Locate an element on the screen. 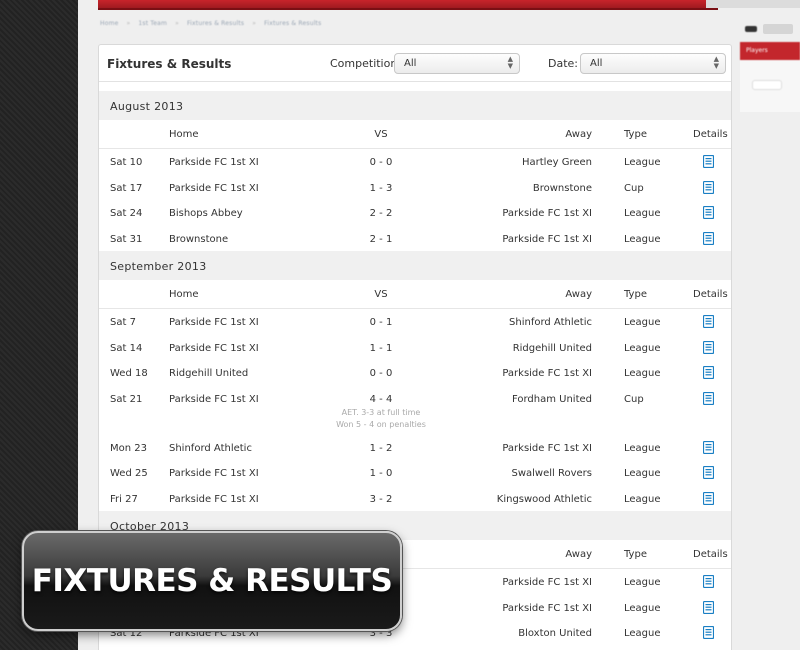  top-right-toolbar is located at coordinates (772, 29).